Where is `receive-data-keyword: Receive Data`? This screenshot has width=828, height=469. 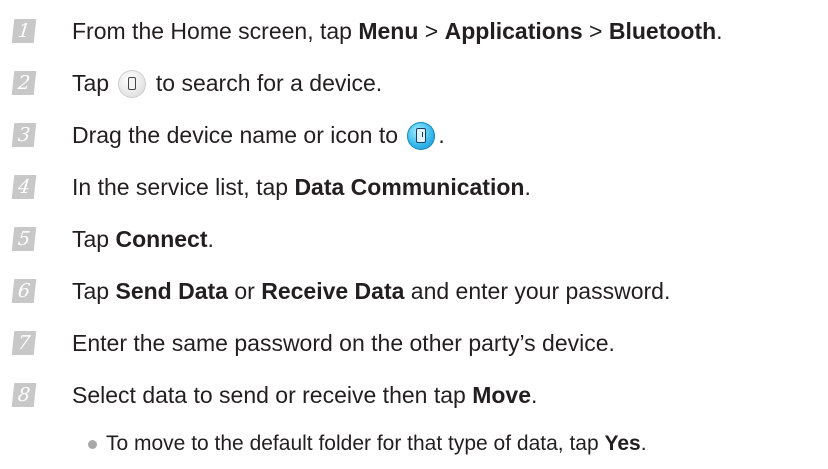 receive-data-keyword: Receive Data is located at coordinates (333, 291).